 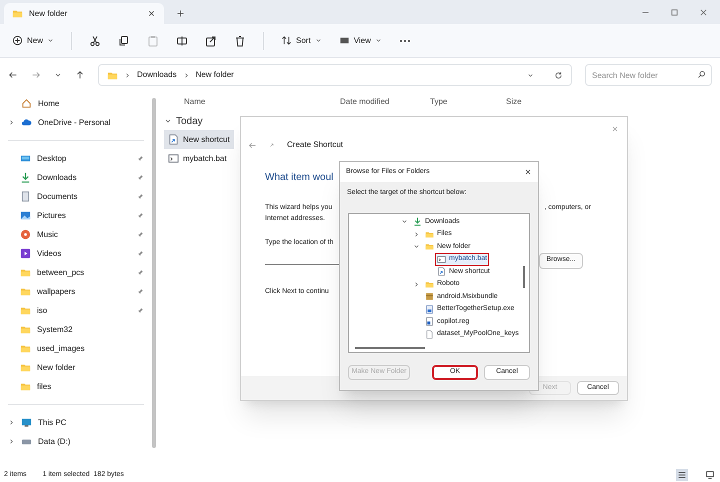 What do you see at coordinates (36, 75) in the screenshot?
I see `forward-icon` at bounding box center [36, 75].